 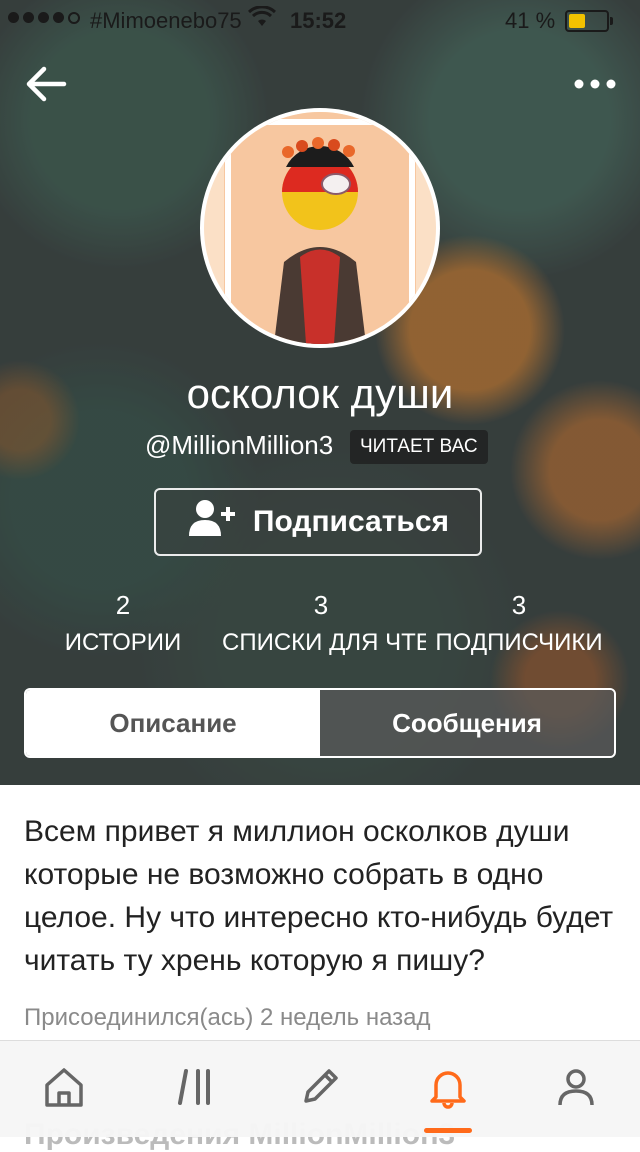 What do you see at coordinates (46, 84) in the screenshot?
I see `back-arrow-icon` at bounding box center [46, 84].